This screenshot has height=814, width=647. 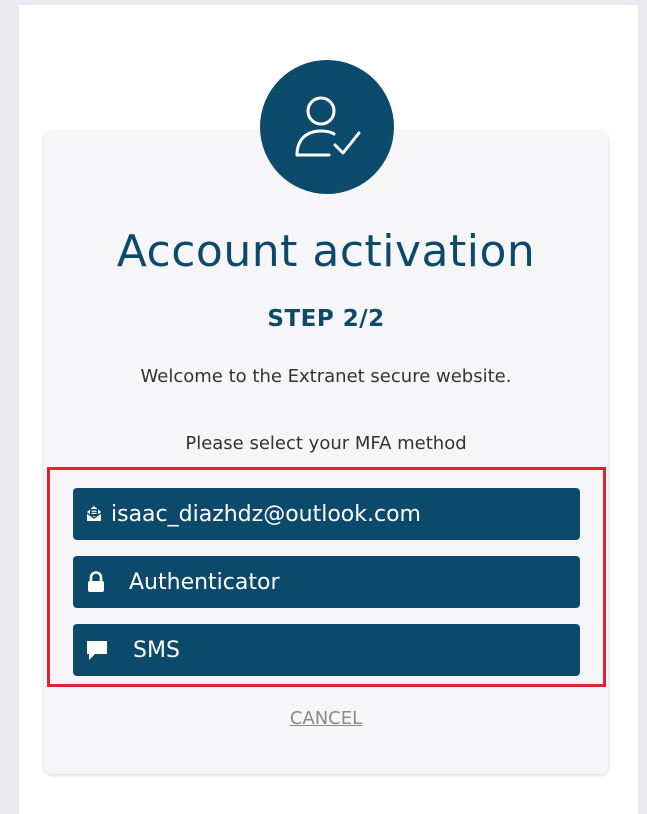 I want to click on mfa-authenticator-button: Authenticator, so click(x=326, y=582).